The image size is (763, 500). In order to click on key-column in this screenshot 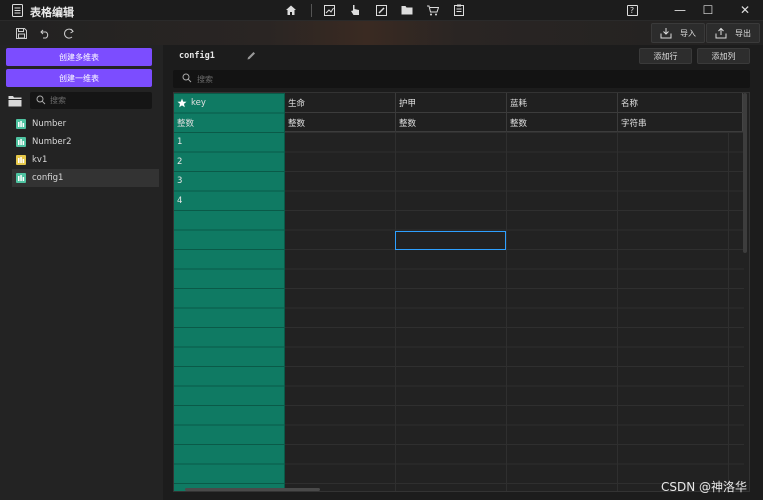, I will do `click(229, 292)`.